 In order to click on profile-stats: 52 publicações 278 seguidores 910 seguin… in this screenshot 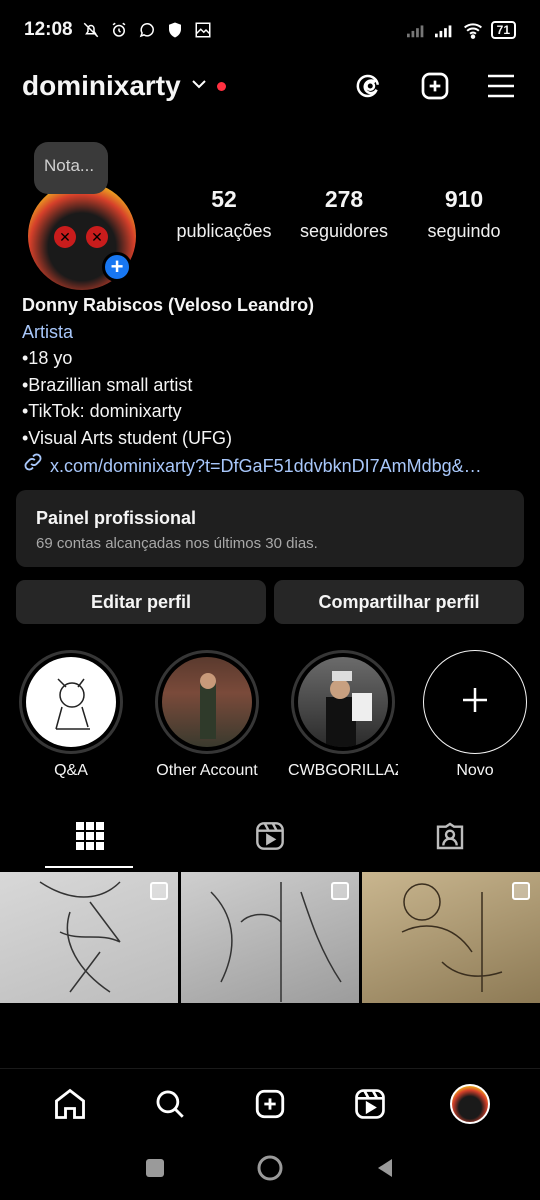, I will do `click(344, 214)`.